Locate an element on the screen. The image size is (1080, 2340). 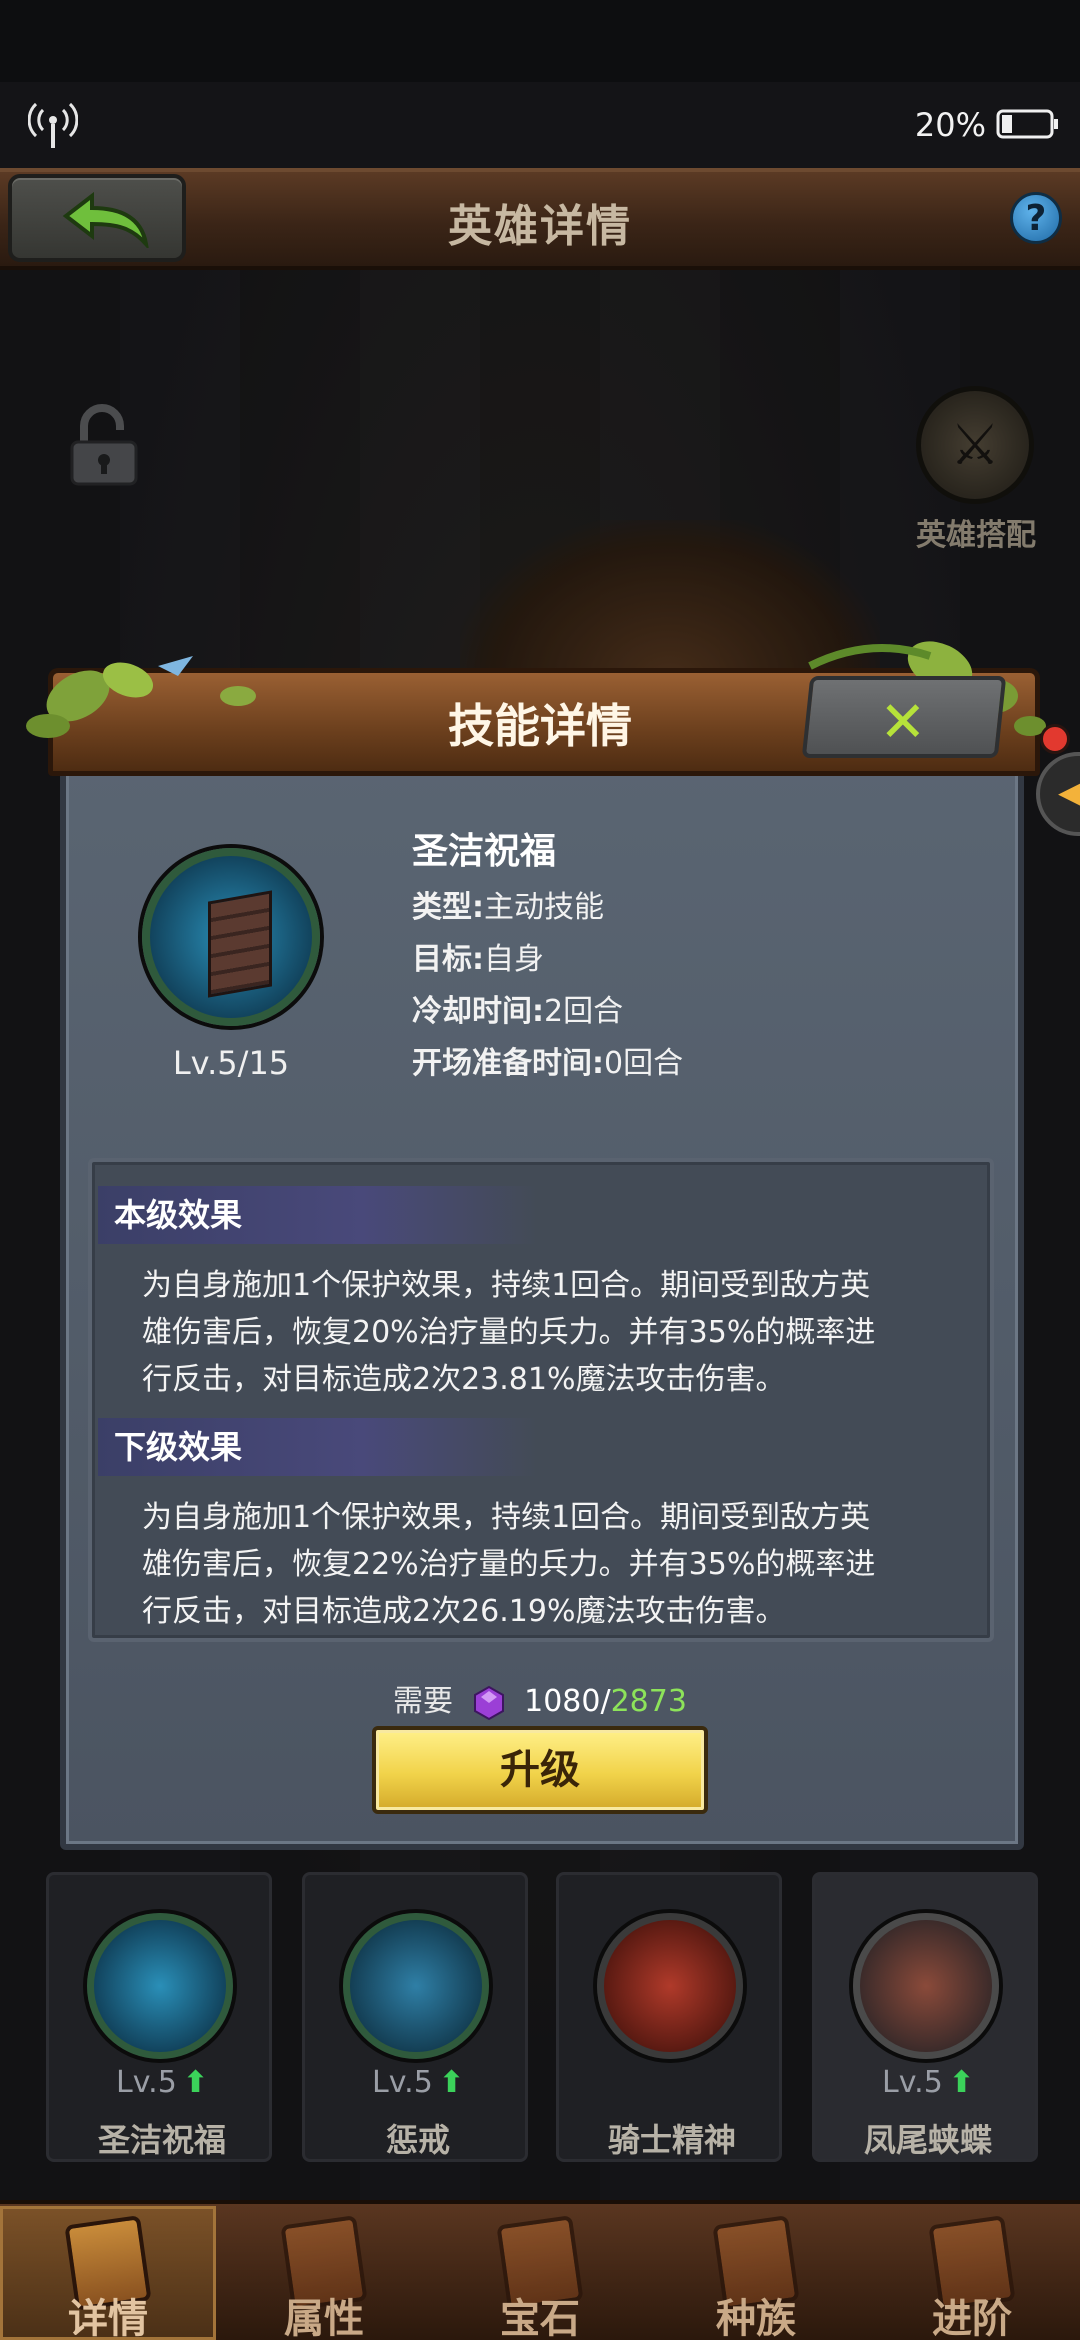
tab-race: 种族 is located at coordinates (756, 2273).